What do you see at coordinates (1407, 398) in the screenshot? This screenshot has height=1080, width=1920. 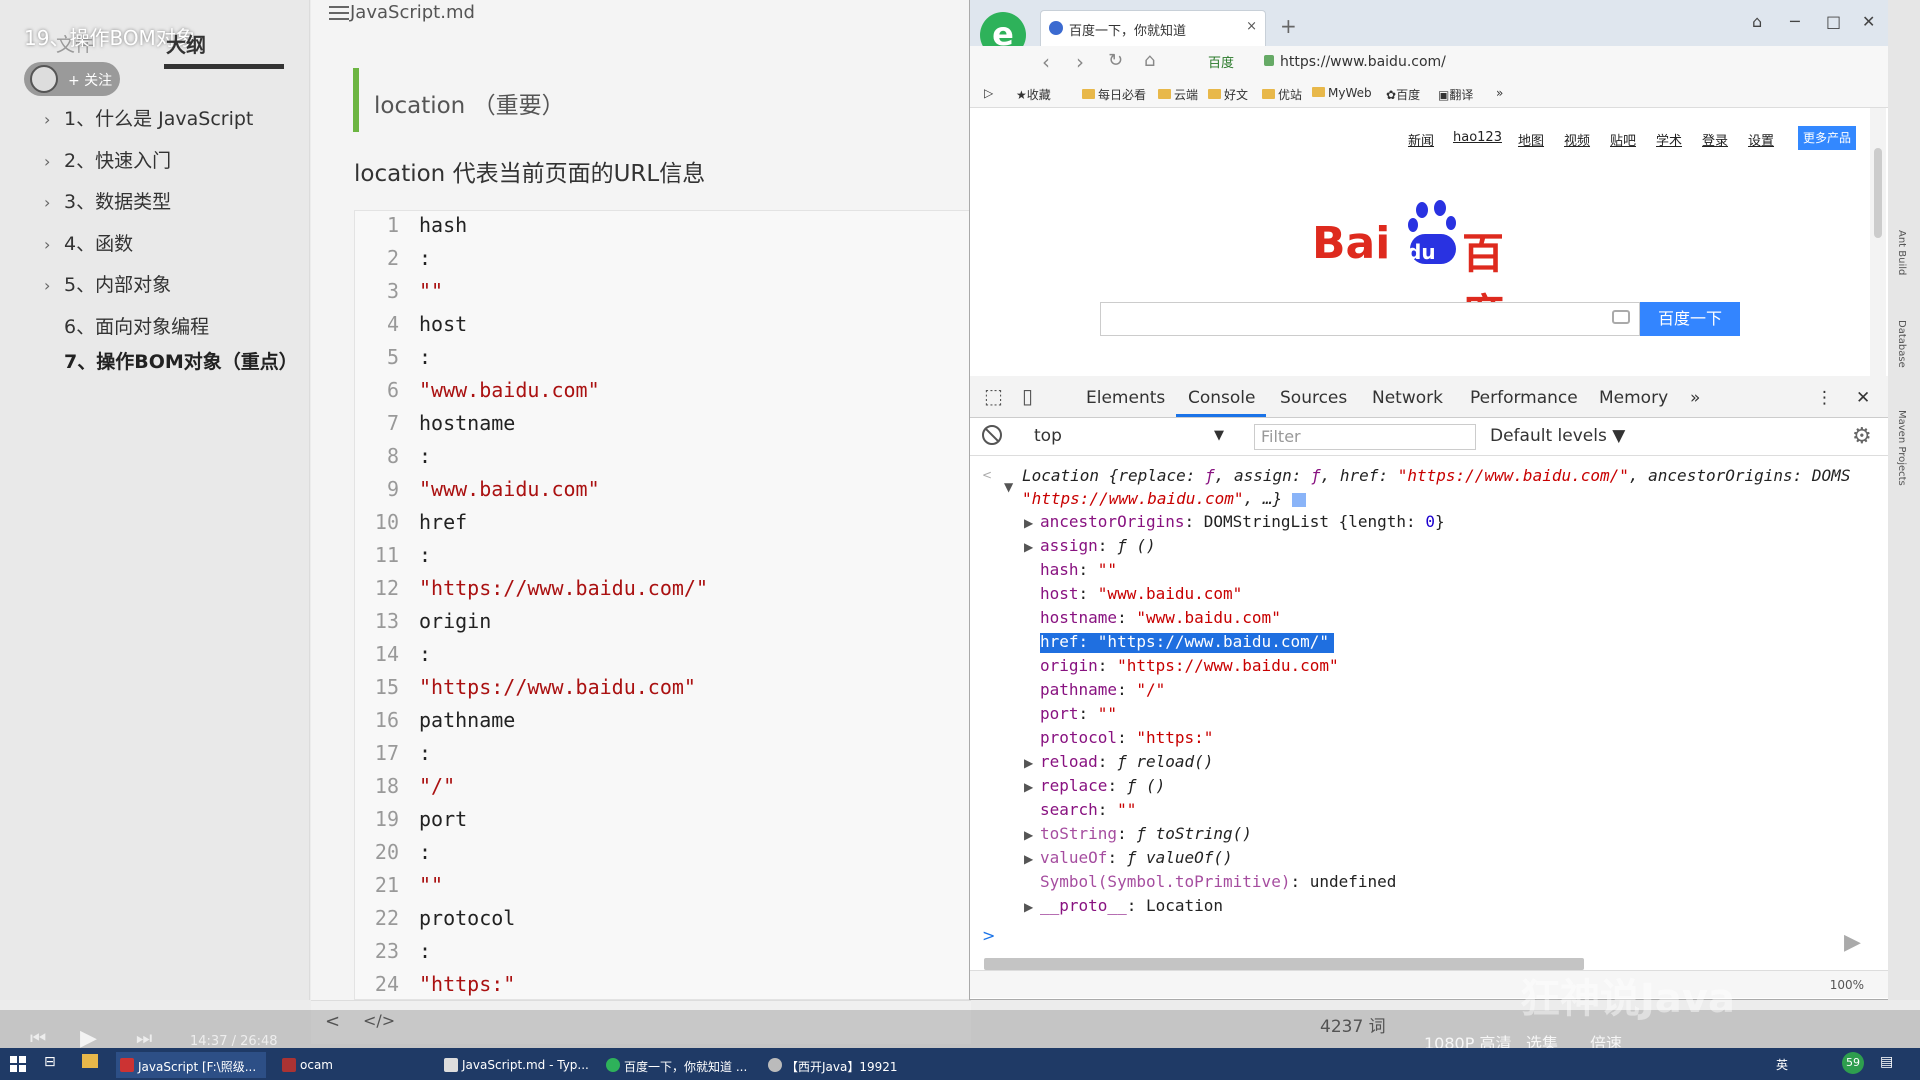 I see `tab-network: Network` at bounding box center [1407, 398].